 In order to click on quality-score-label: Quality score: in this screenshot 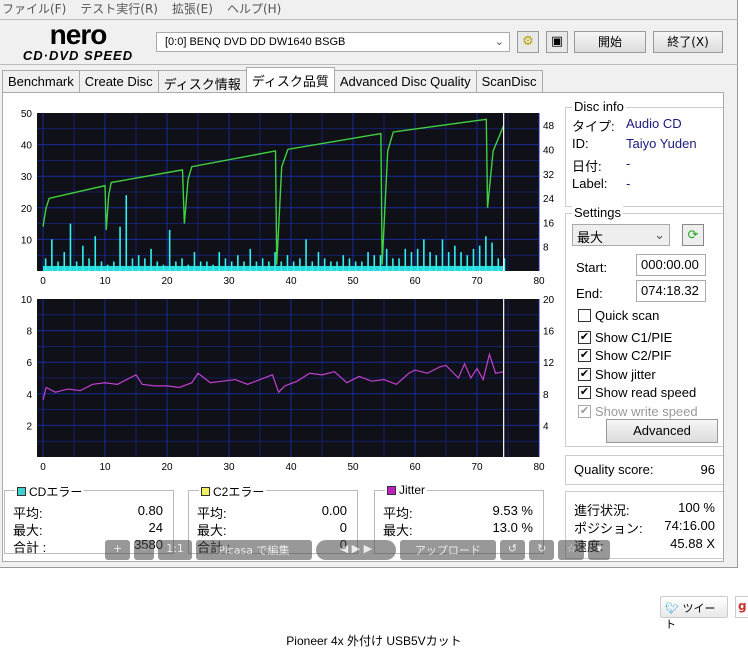, I will do `click(614, 469)`.